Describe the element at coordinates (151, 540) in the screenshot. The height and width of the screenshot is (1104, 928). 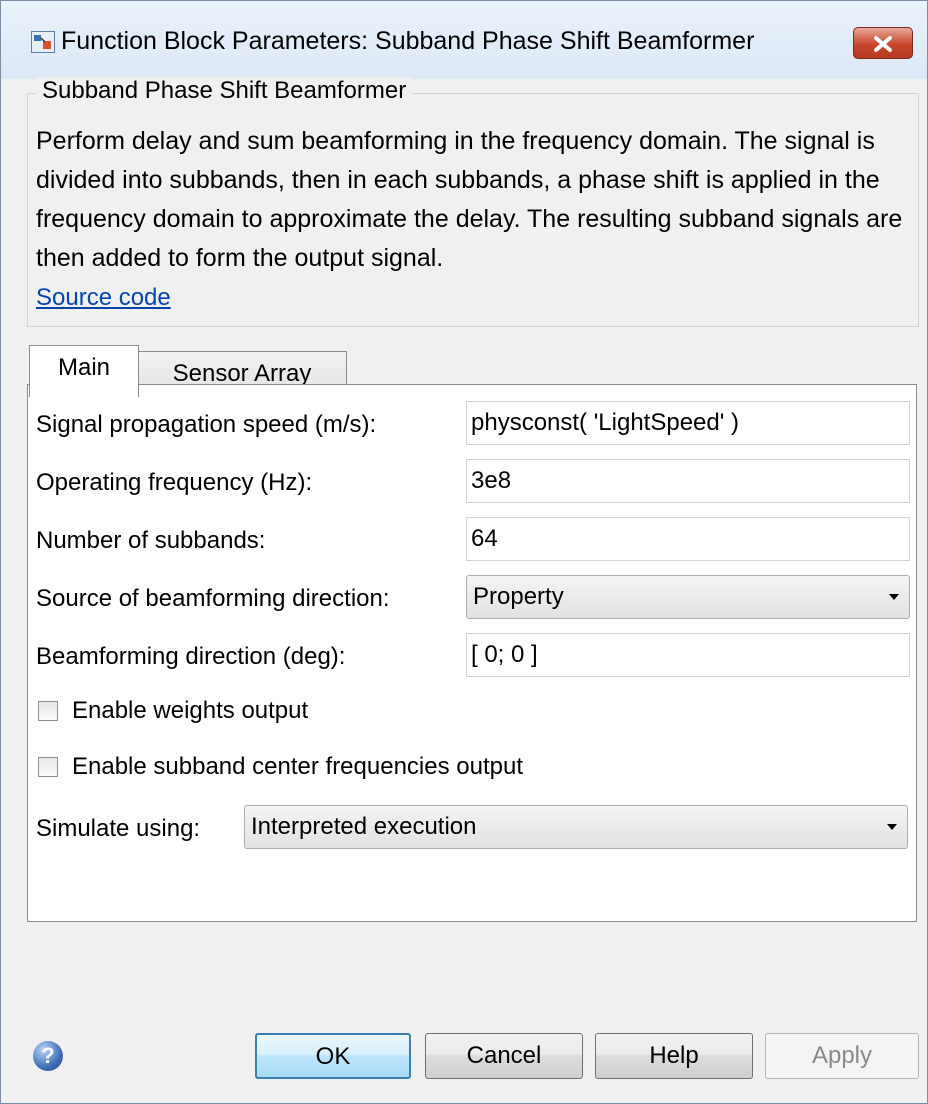
I see `num-subbands-label: Number of subbands:` at that location.